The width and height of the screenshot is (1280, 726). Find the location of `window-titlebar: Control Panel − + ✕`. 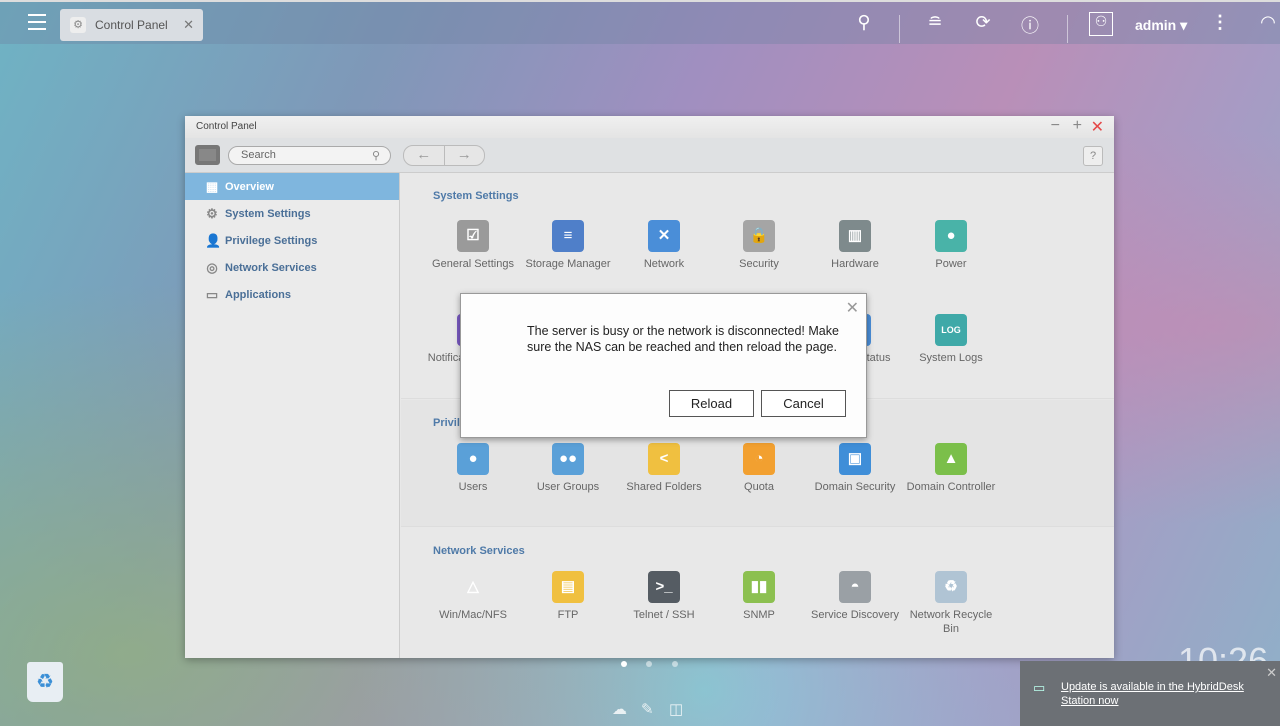

window-titlebar: Control Panel − + ✕ is located at coordinates (649, 127).